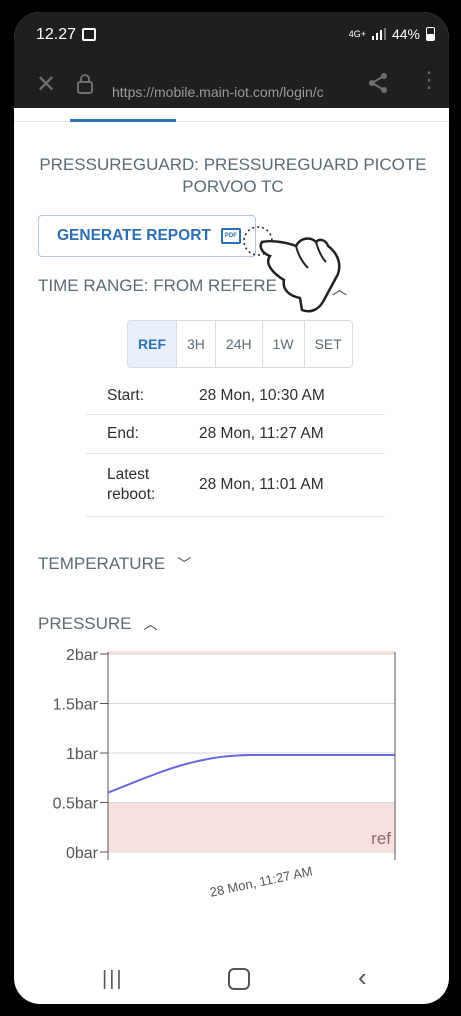  I want to click on y-tick-label: 0bar, so click(82, 853).